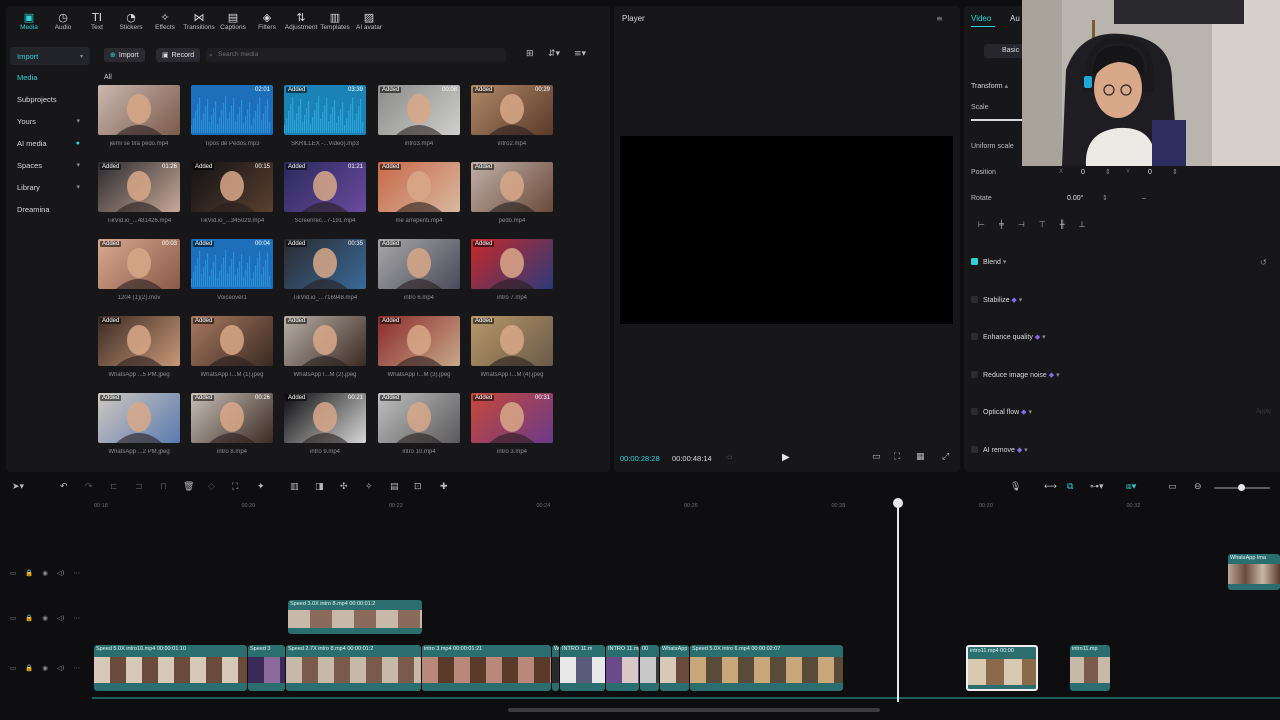 Image resolution: width=1280 pixels, height=720 pixels. Describe the element at coordinates (945, 457) in the screenshot. I see `fullscreen-icon: ⤢` at that location.